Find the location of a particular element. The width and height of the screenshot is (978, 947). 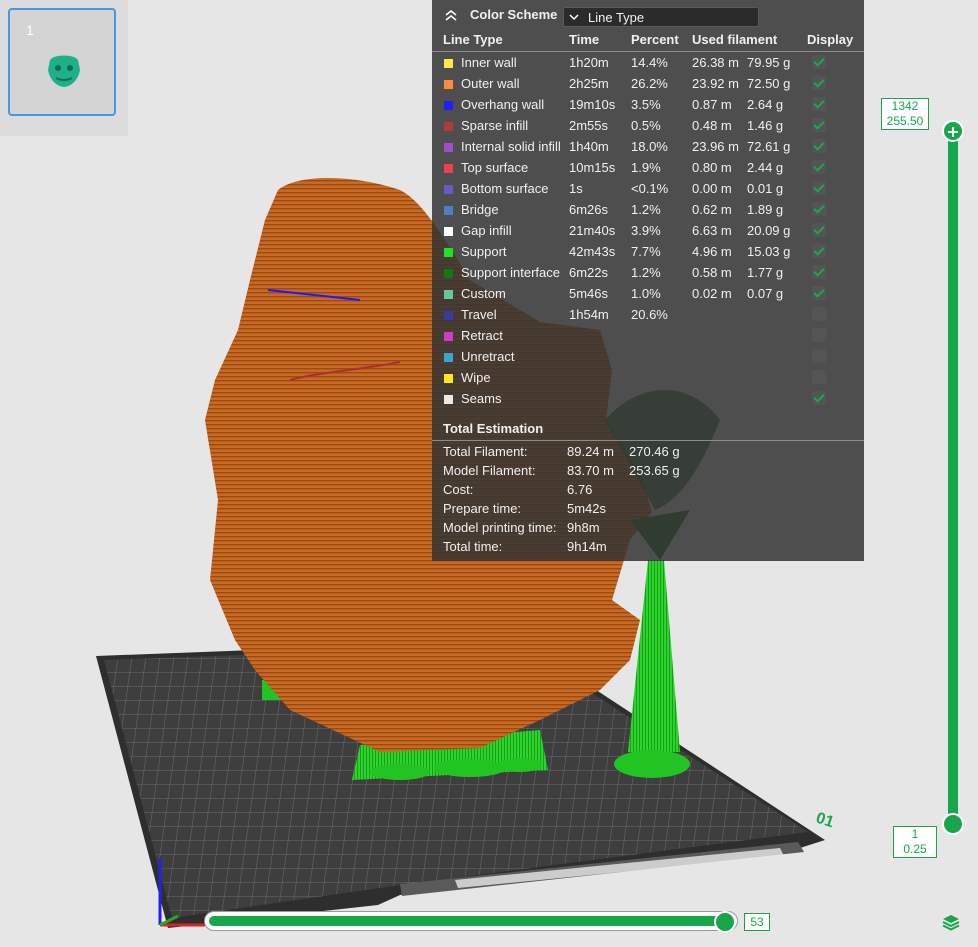

line-type-time: 2h25m is located at coordinates (589, 83).